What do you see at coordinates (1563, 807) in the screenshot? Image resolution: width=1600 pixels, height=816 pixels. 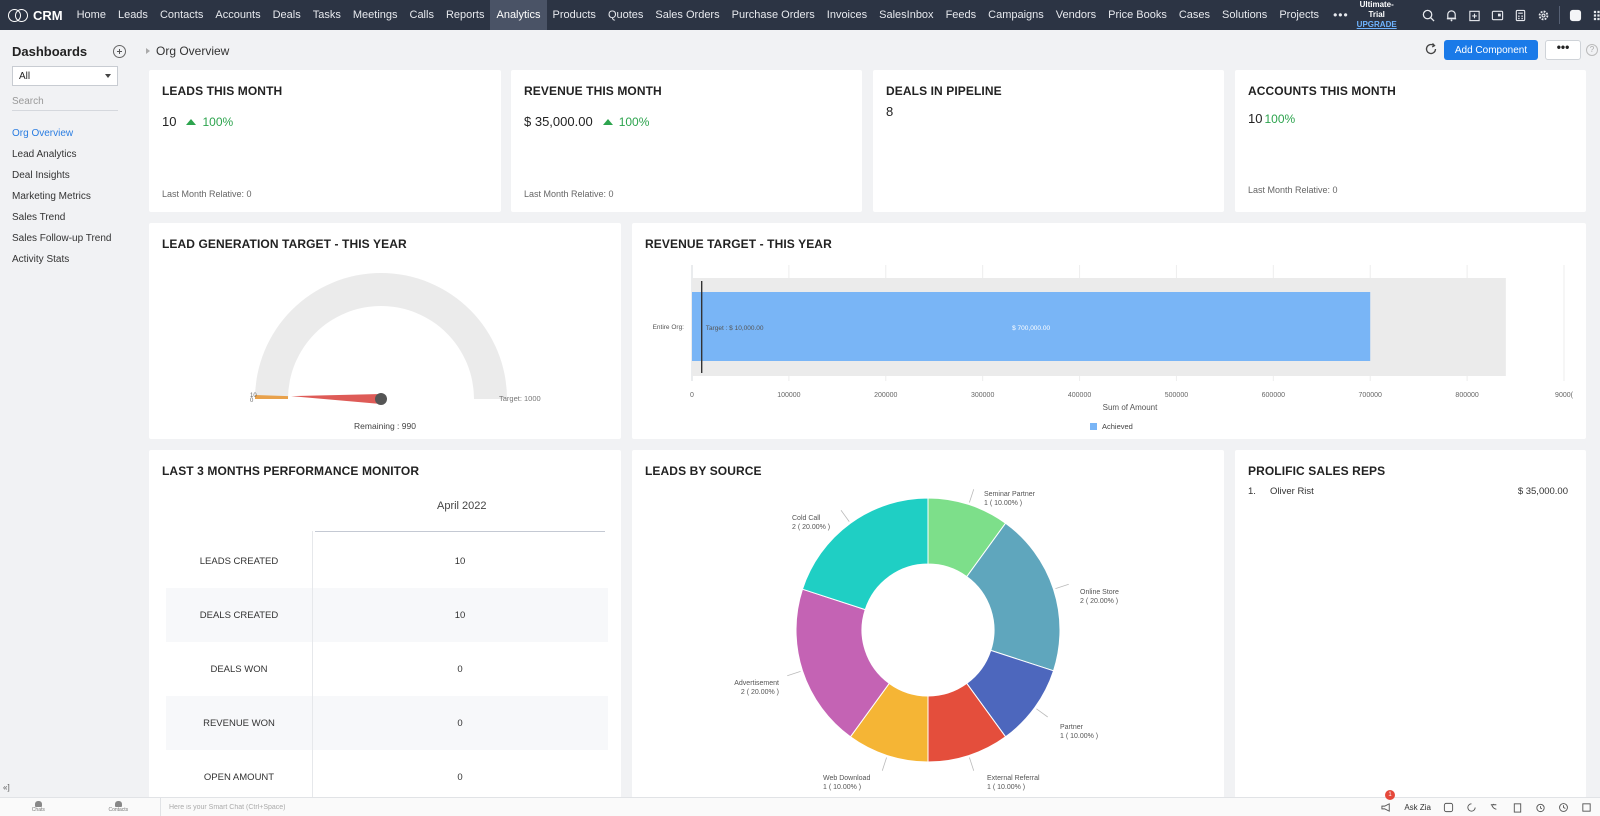 I see `recent-icon` at bounding box center [1563, 807].